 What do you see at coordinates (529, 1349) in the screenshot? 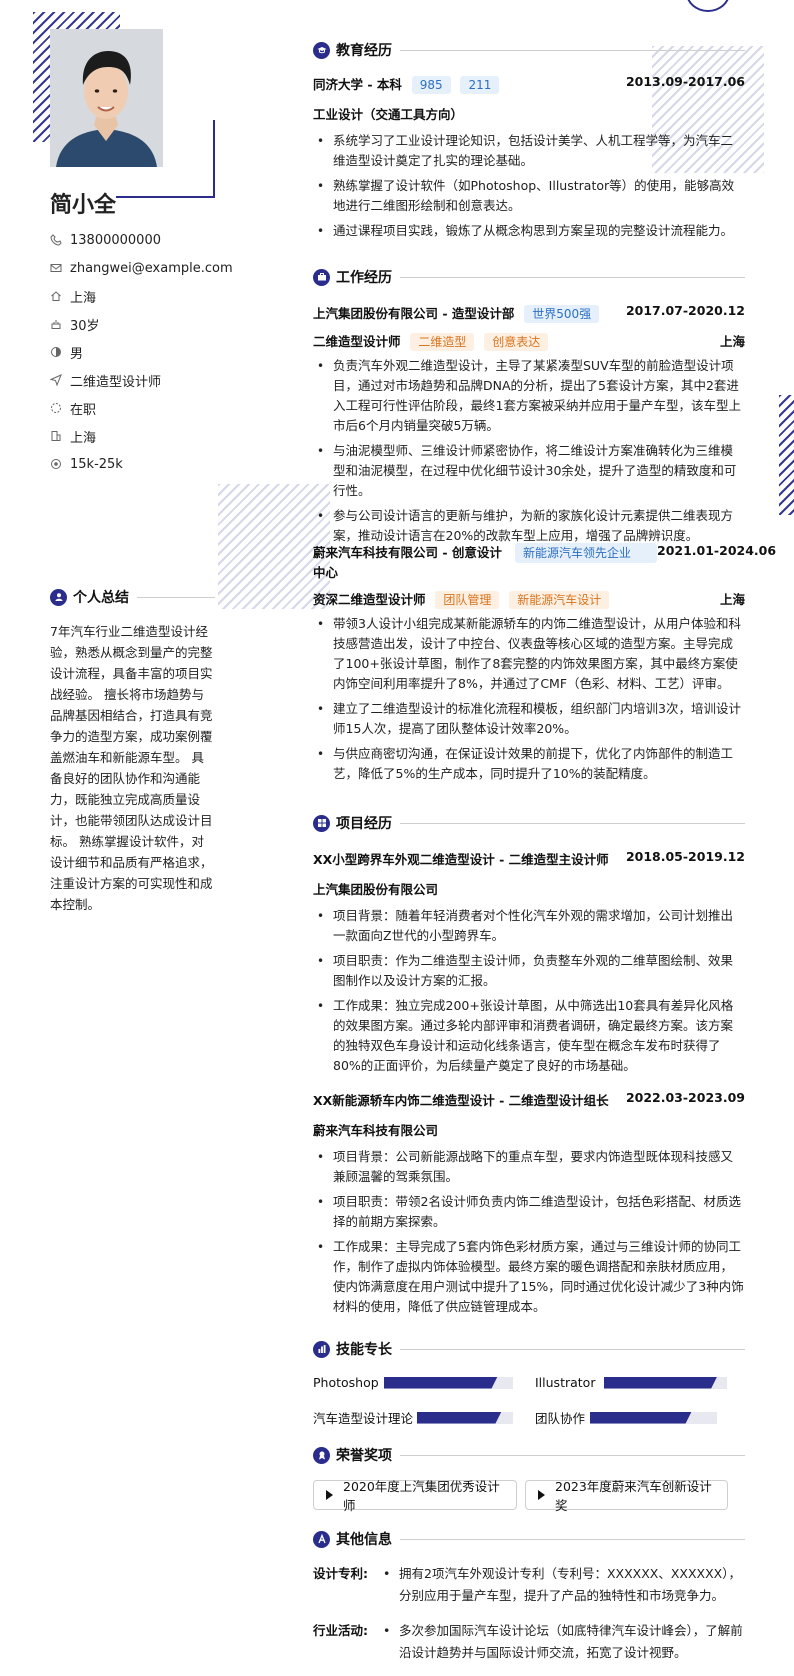
I see `skills-section-title: 技能专长` at bounding box center [529, 1349].